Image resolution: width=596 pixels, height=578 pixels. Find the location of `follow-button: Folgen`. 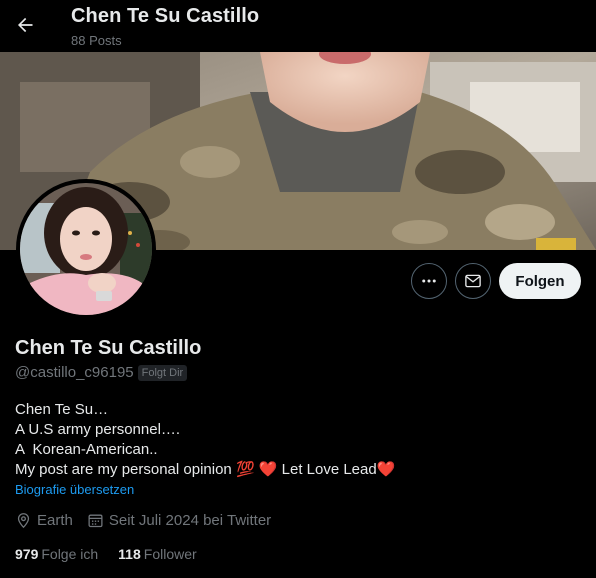

follow-button: Folgen is located at coordinates (540, 281).